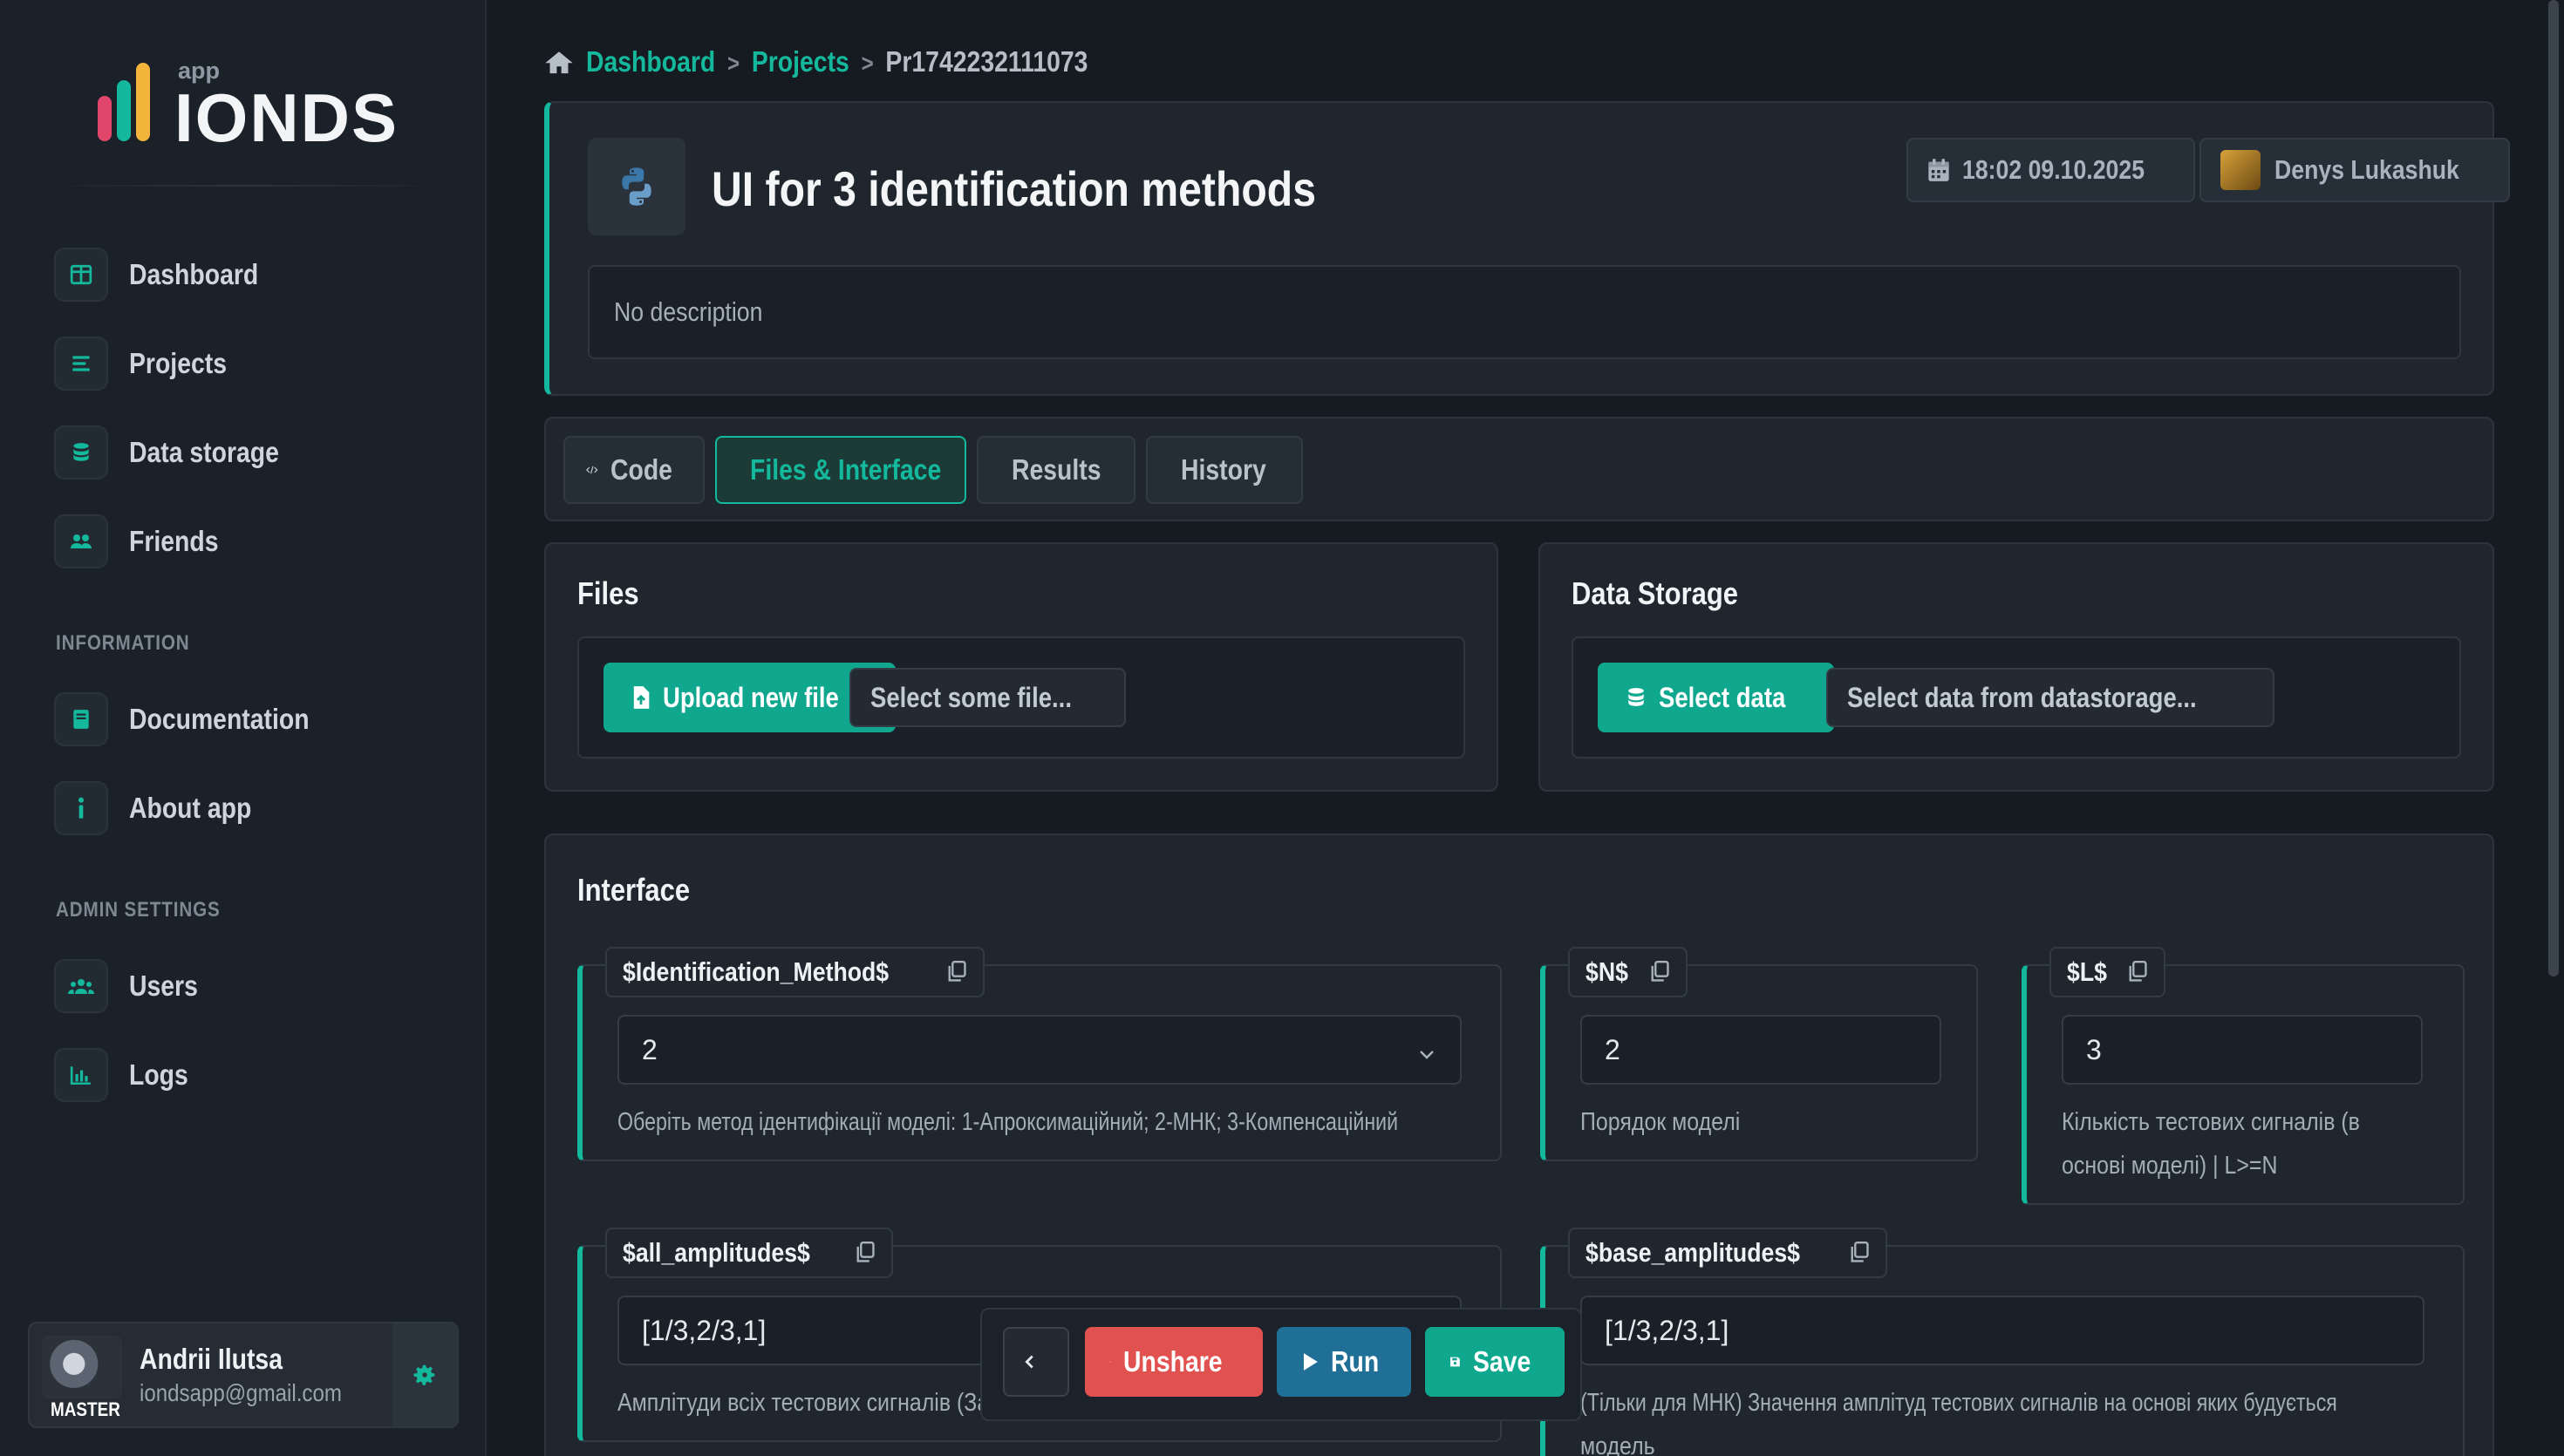  I want to click on settings-gear-icon, so click(424, 1374).